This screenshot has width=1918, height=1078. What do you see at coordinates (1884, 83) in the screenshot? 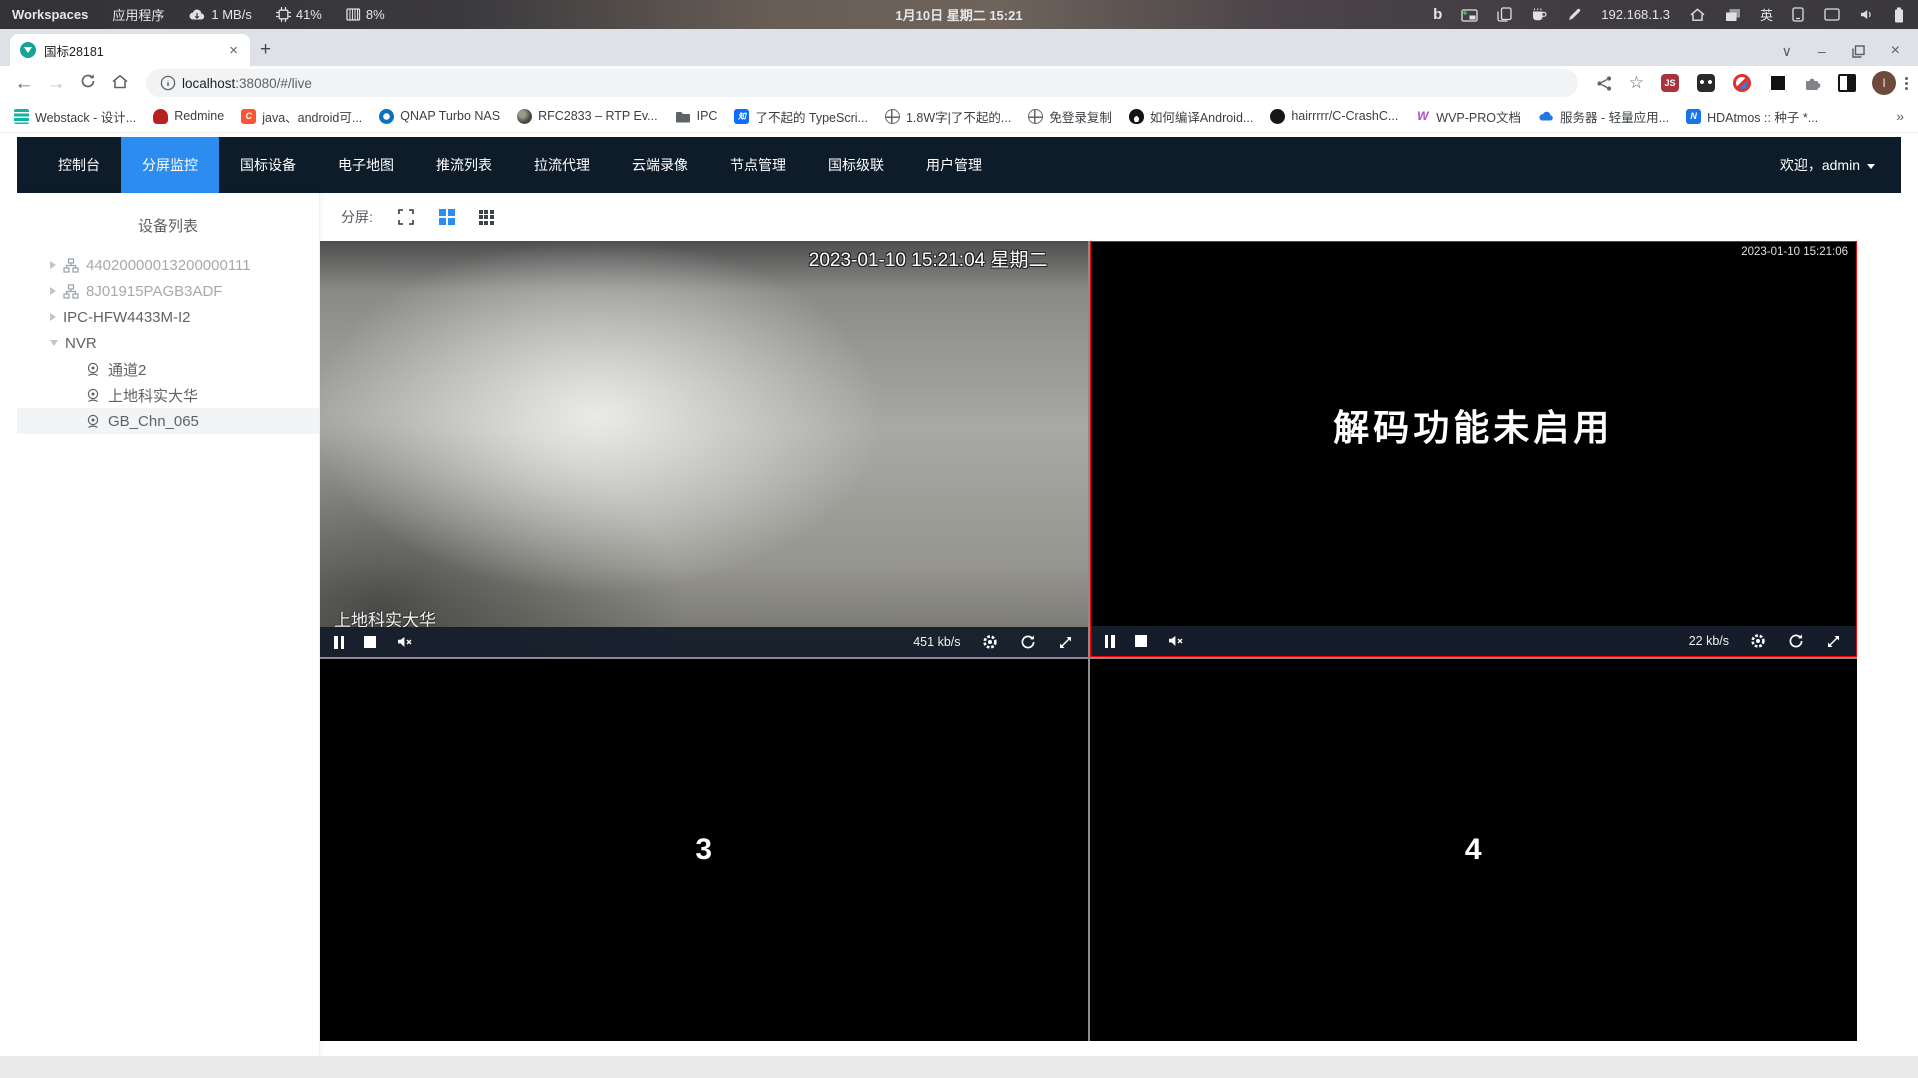
I see `profile-avatar: I` at bounding box center [1884, 83].